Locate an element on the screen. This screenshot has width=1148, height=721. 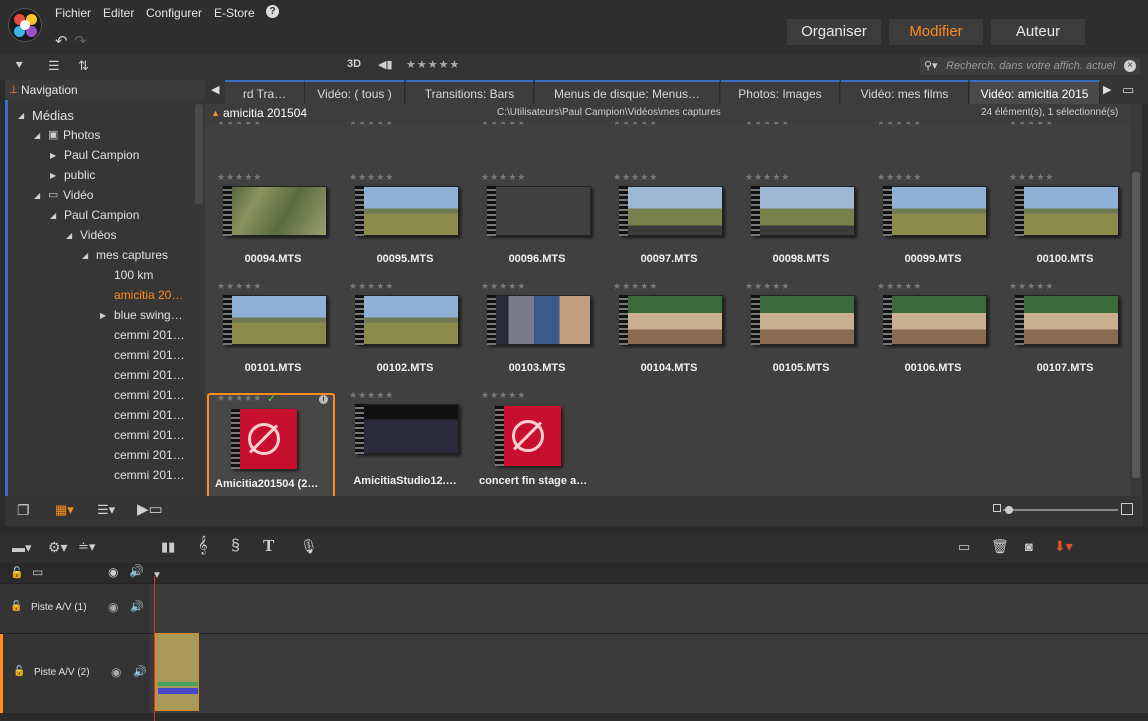
nav-item: Photos is located at coordinates (81, 135).